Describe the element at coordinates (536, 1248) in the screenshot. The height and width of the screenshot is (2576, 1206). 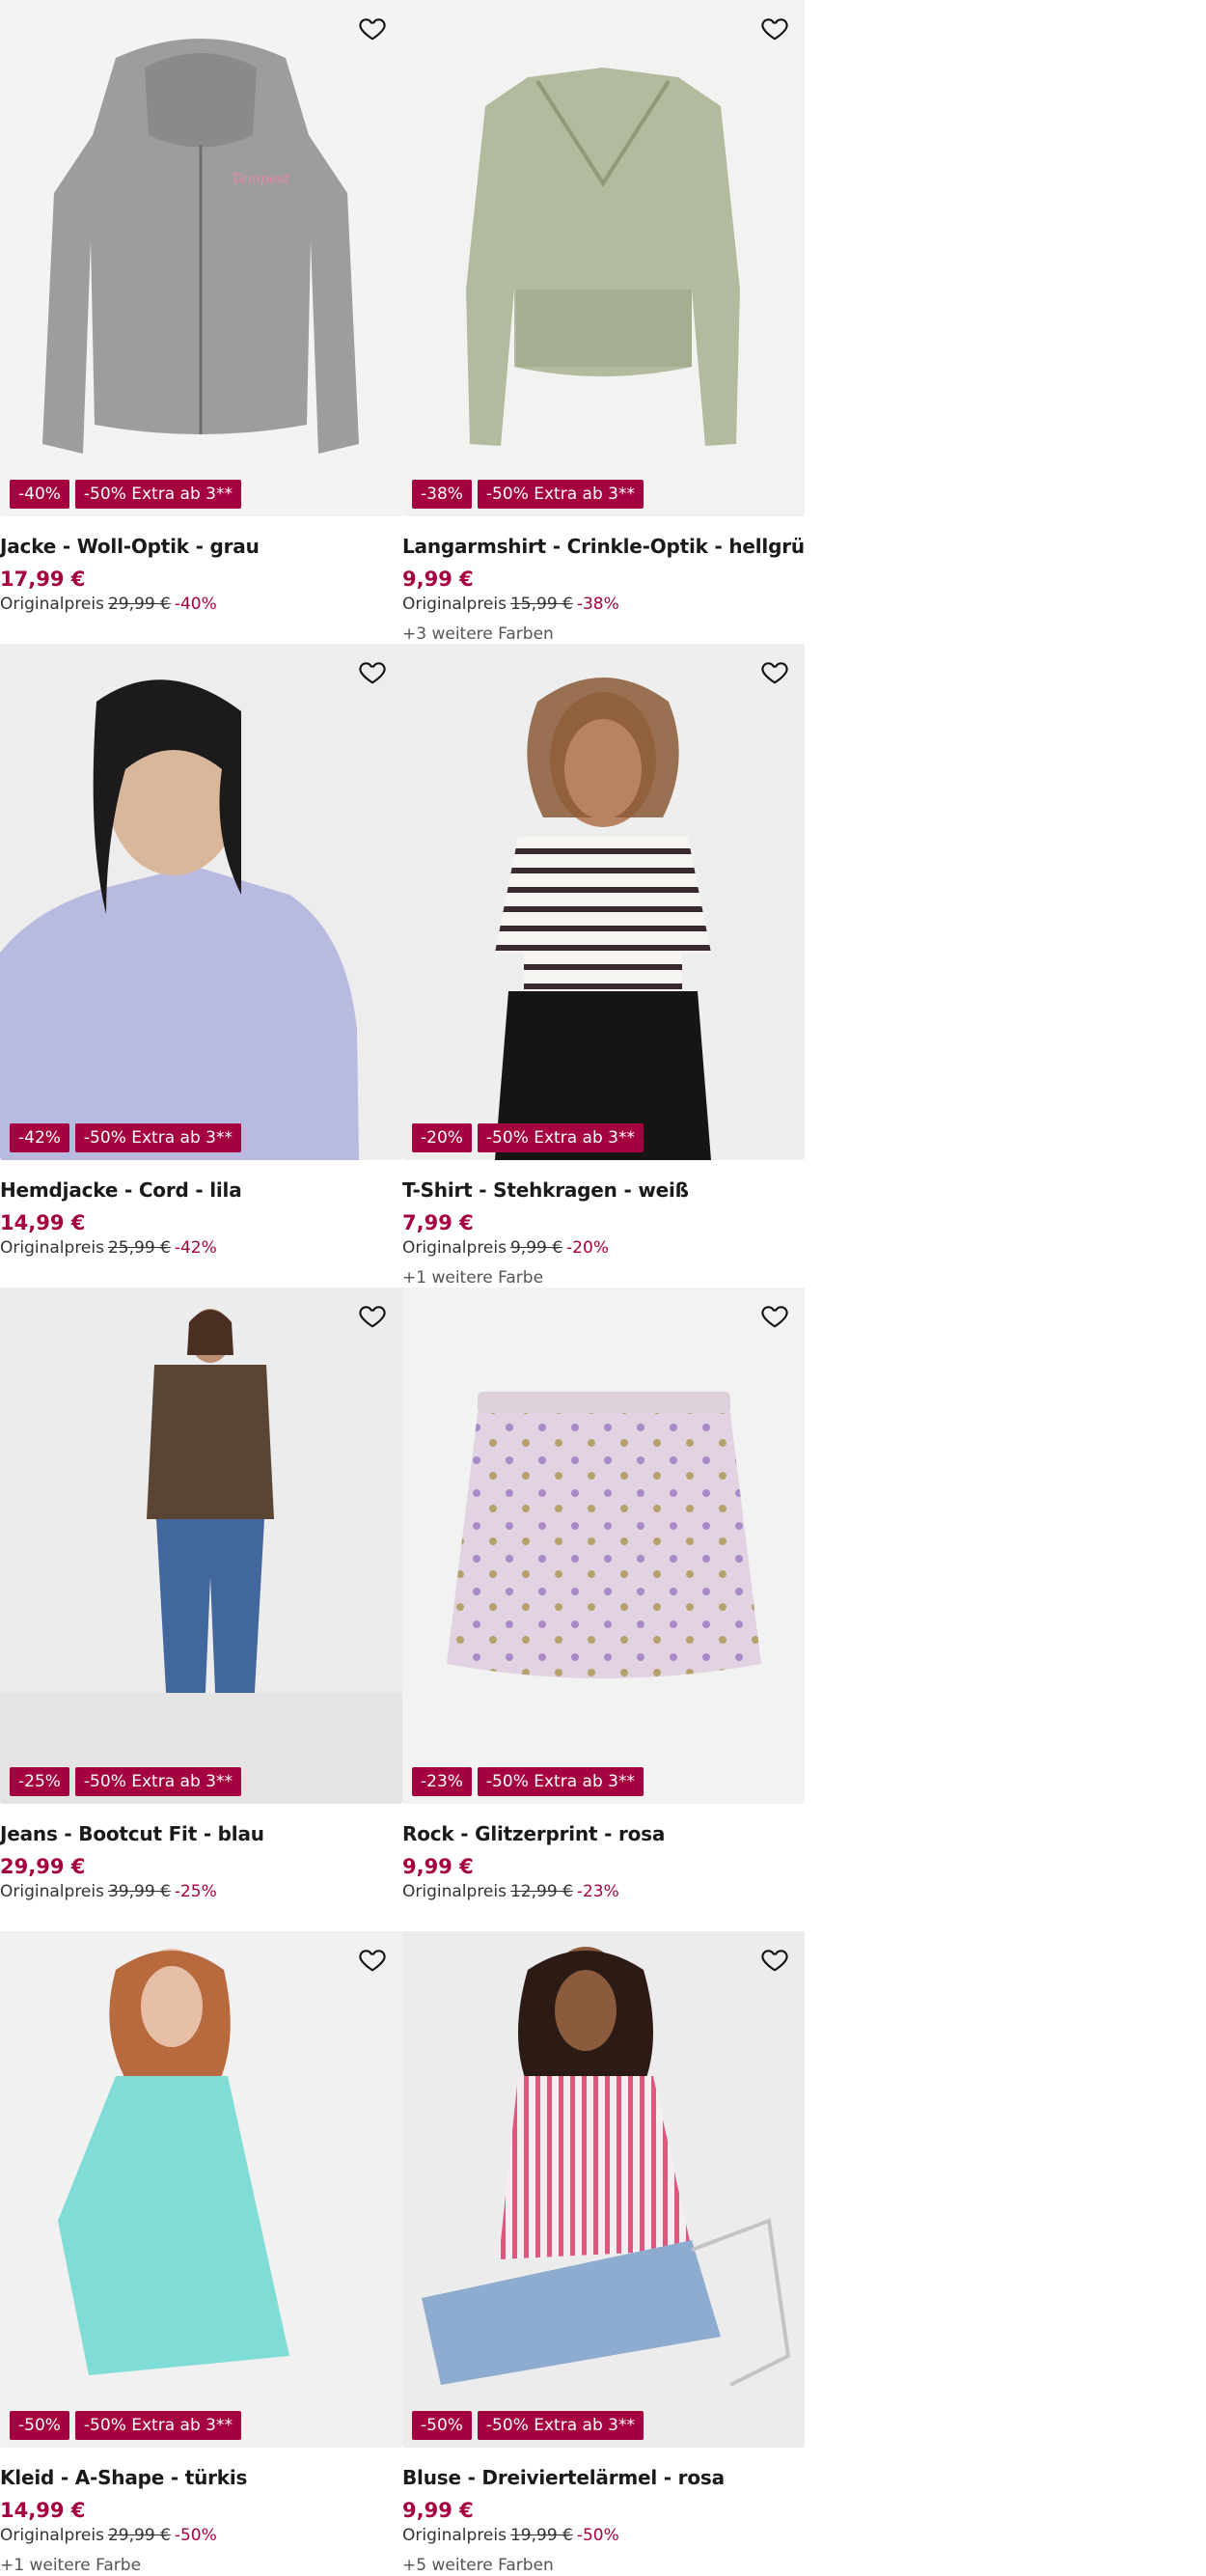
I see `original-price: 9,99 €` at that location.